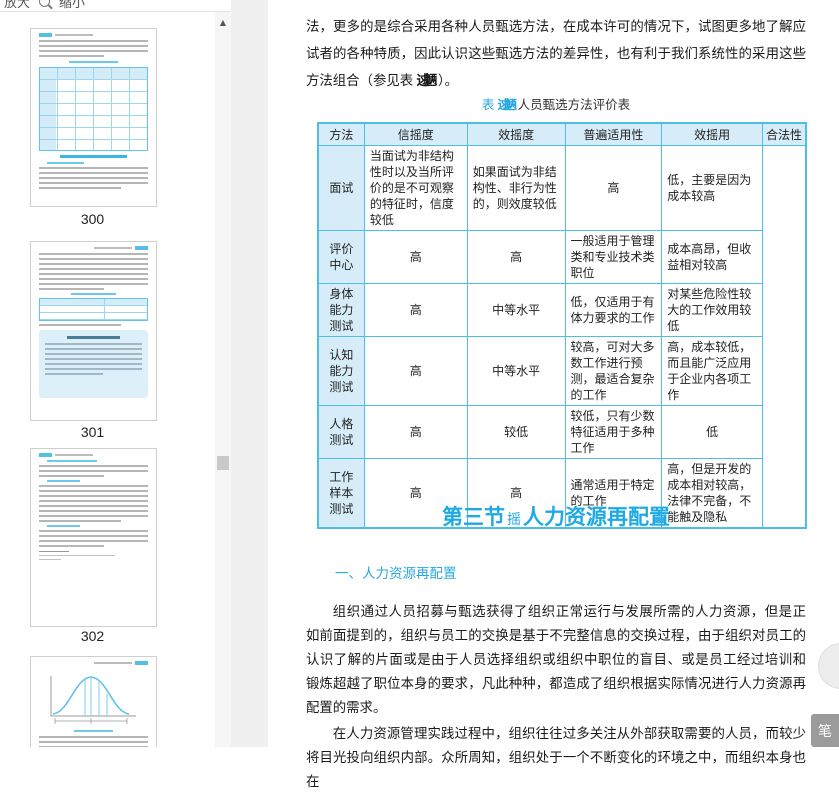 The height and width of the screenshot is (794, 839). Describe the element at coordinates (415, 134) in the screenshot. I see `table-header-cell: 信摇度` at that location.